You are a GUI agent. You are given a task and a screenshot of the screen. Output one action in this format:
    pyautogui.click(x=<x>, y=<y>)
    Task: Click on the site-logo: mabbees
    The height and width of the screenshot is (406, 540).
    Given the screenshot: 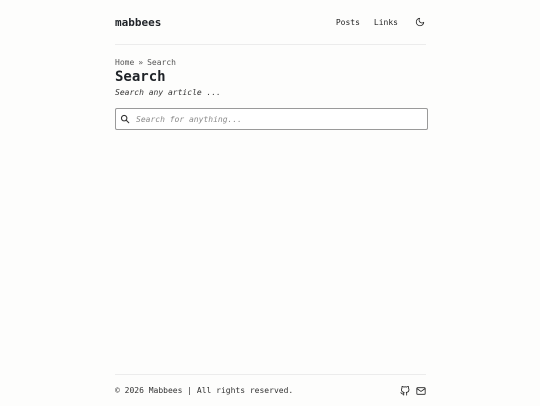 What is the action you would take?
    pyautogui.click(x=138, y=22)
    